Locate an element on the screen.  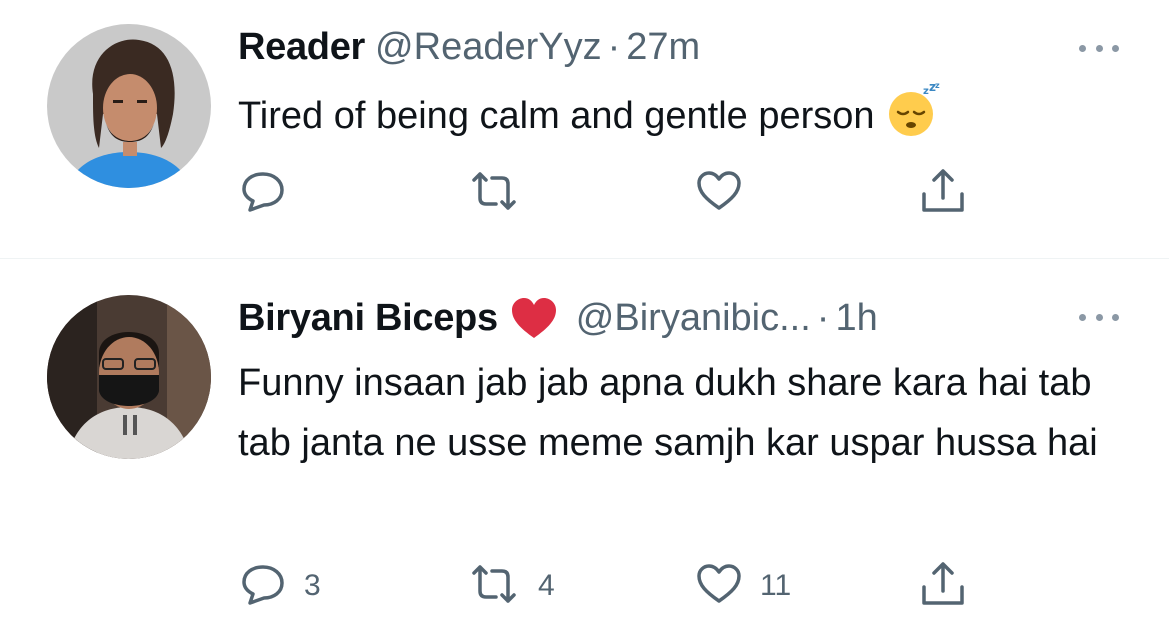
red-heart-icon is located at coordinates (534, 318).